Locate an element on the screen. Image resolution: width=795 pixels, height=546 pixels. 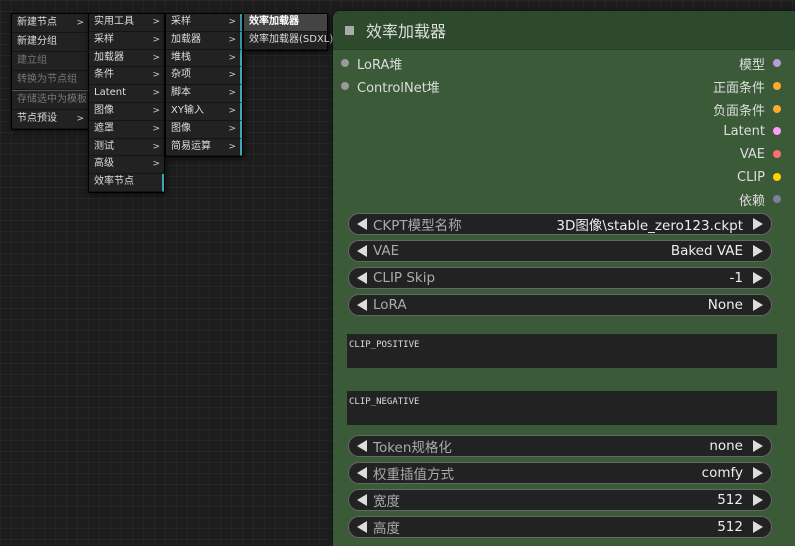
efficiency-submenu: 采样 > 加载器 > 堆栈 > 杂项 > 脚本 > XY输入 > 图像 > 简易运算 > is located at coordinates (204, 85).